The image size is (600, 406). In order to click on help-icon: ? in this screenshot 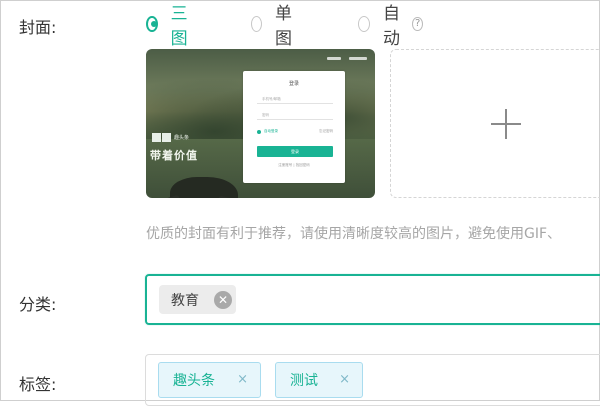, I will do `click(417, 24)`.